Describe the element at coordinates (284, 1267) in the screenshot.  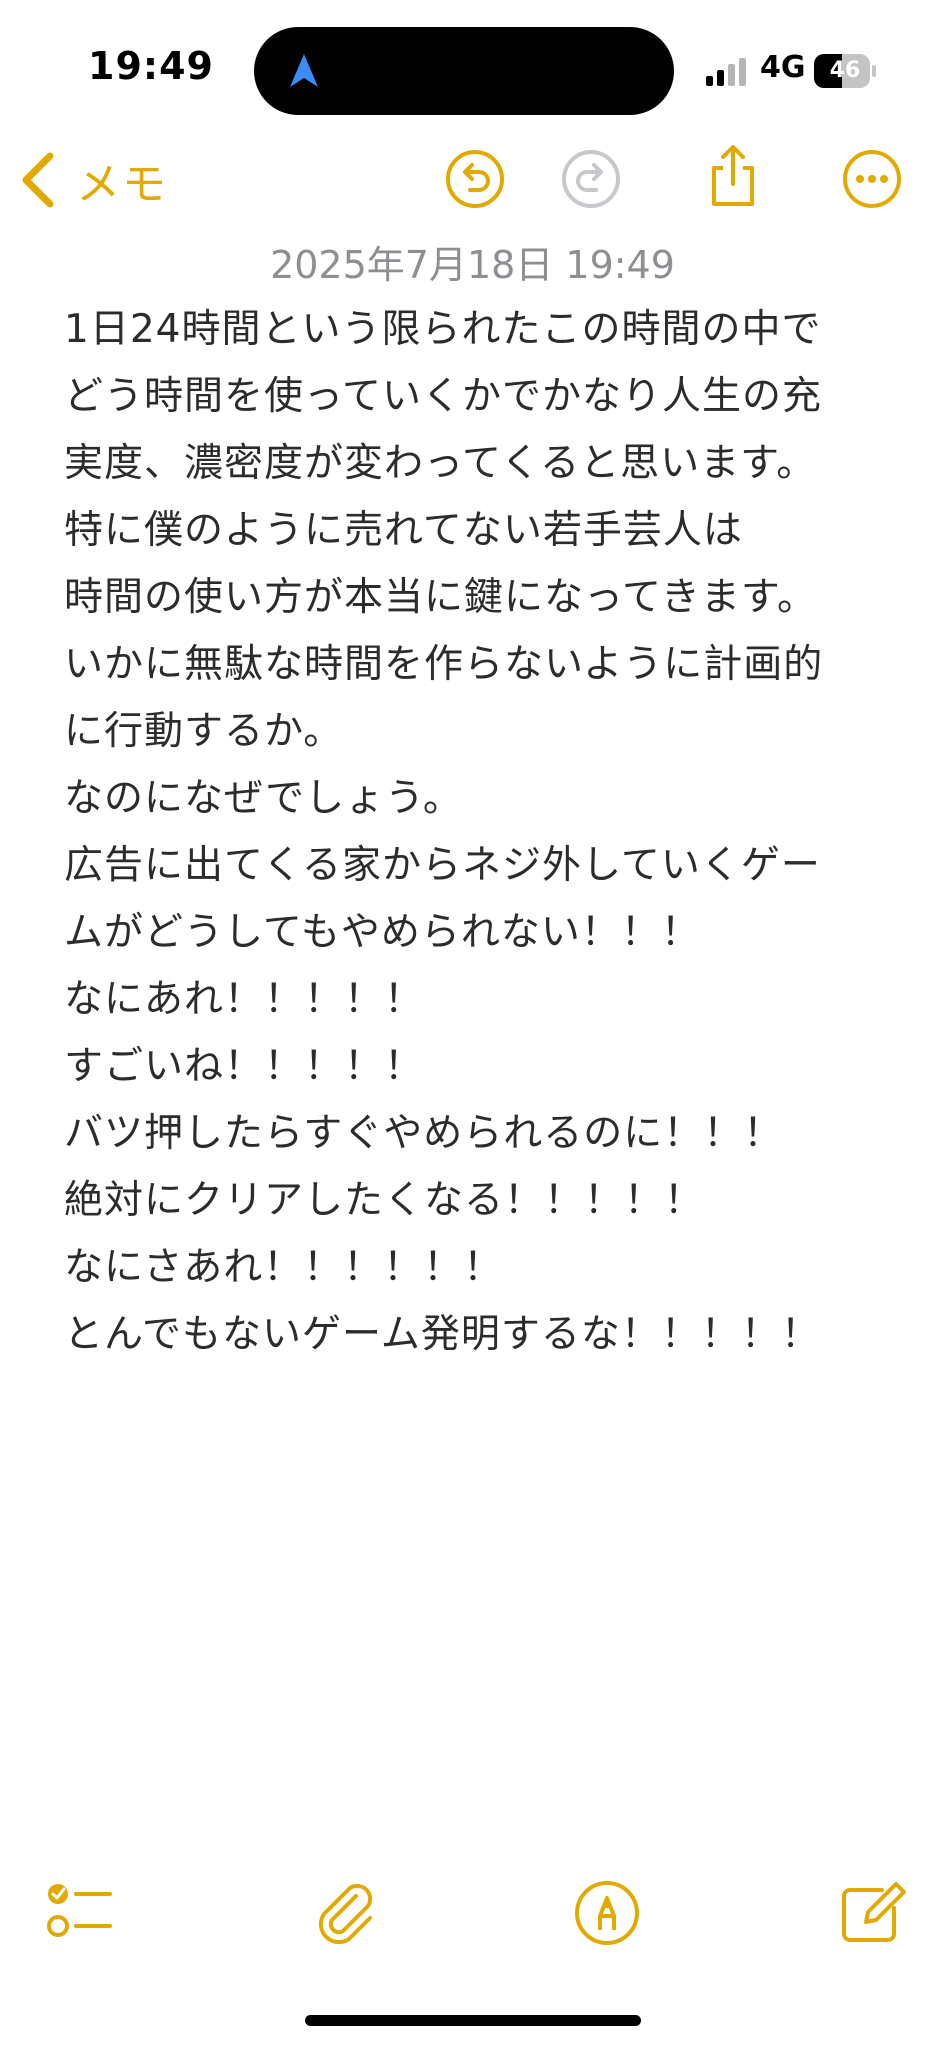
I see `note-line: なにさあれ！！！！！！` at that location.